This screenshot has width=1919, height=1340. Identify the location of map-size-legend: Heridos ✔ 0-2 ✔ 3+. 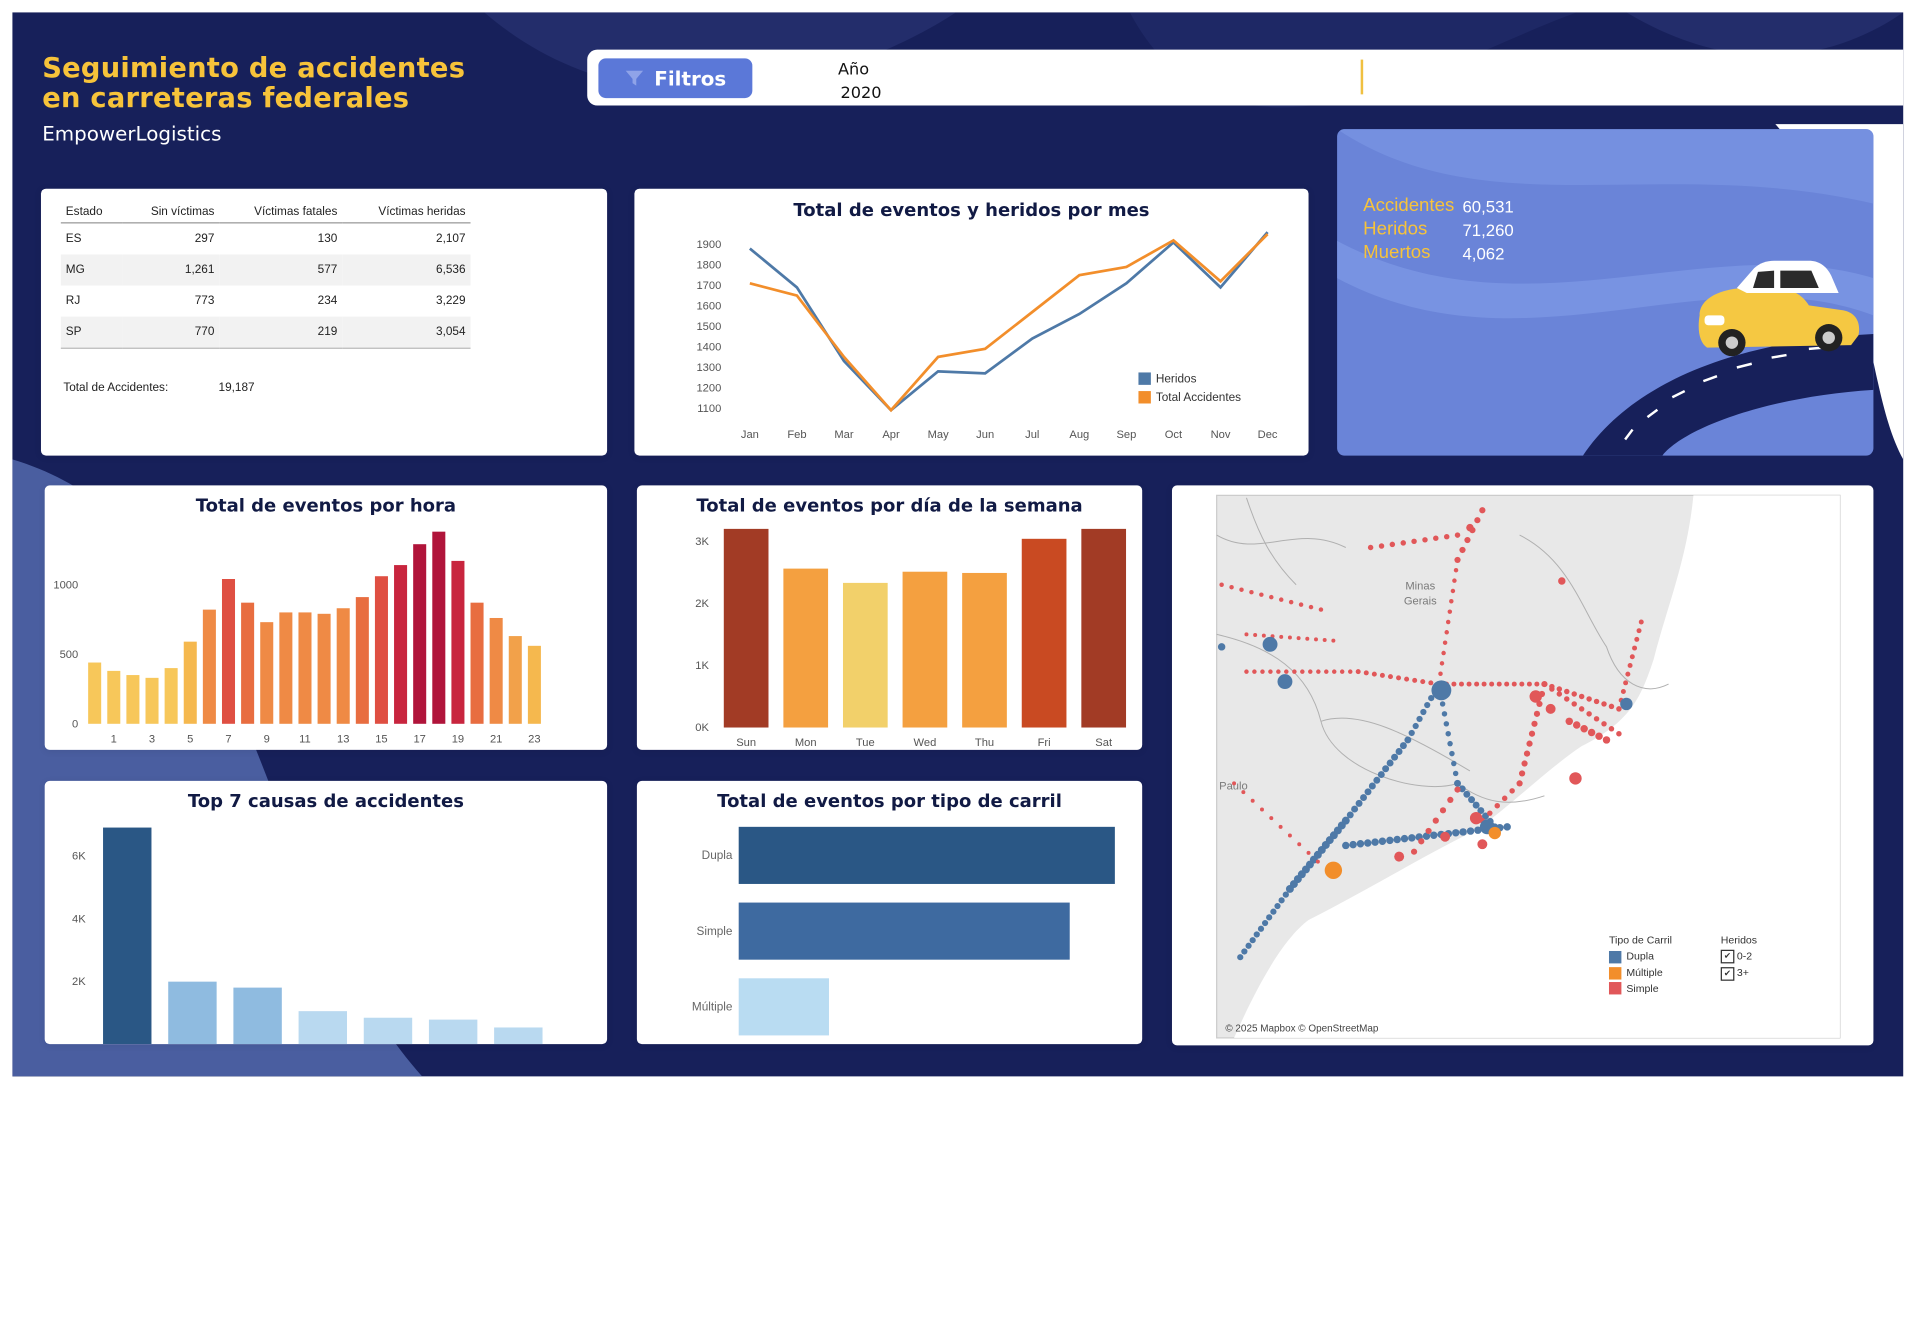
(1738, 958).